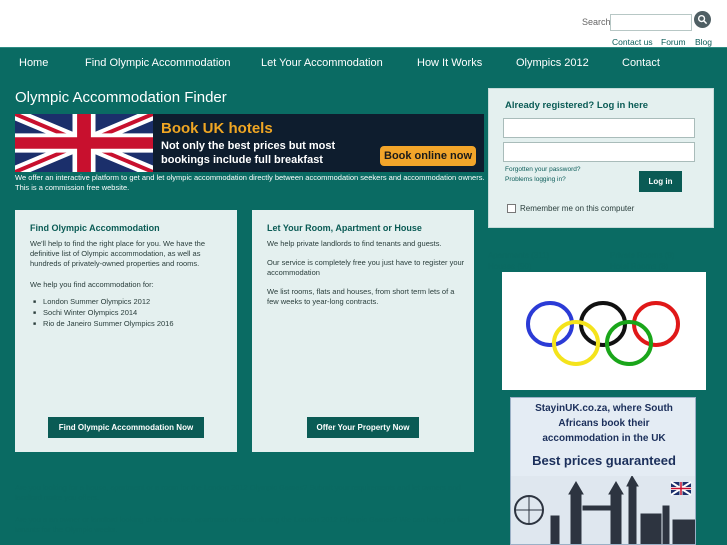 This screenshot has width=727, height=545. Describe the element at coordinates (103, 324) in the screenshot. I see `list-item: Rio de Janeiro Summer Olympics 2016` at that location.